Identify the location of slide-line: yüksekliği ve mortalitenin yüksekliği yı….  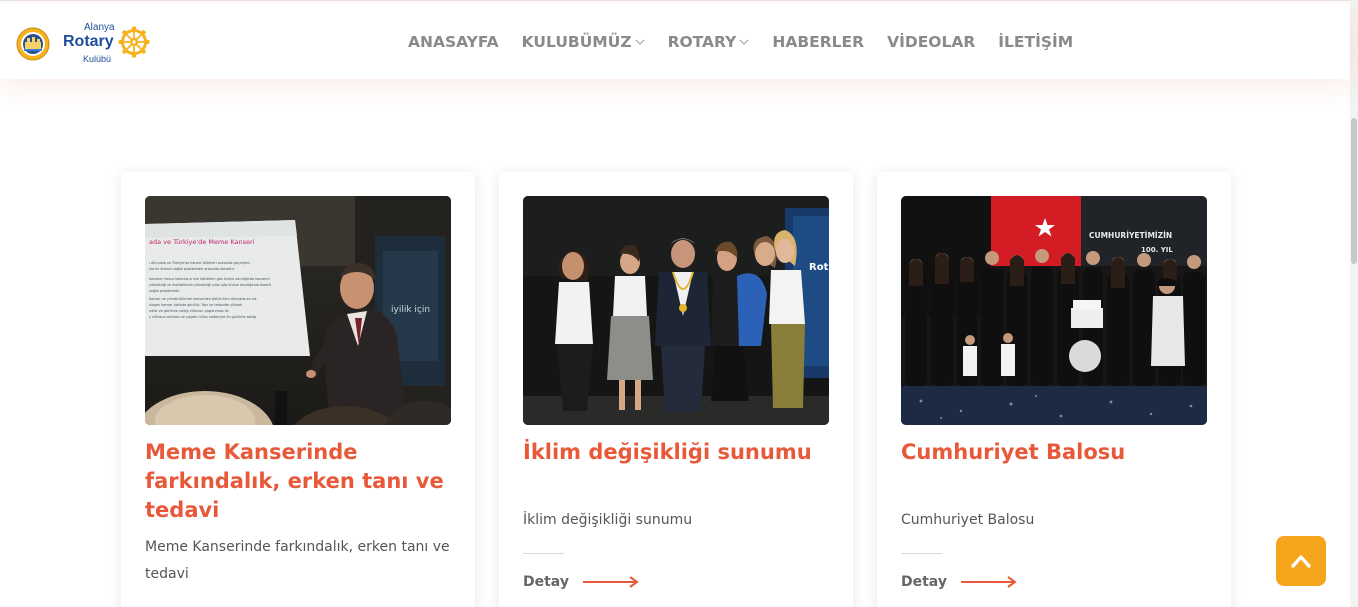
(210, 285).